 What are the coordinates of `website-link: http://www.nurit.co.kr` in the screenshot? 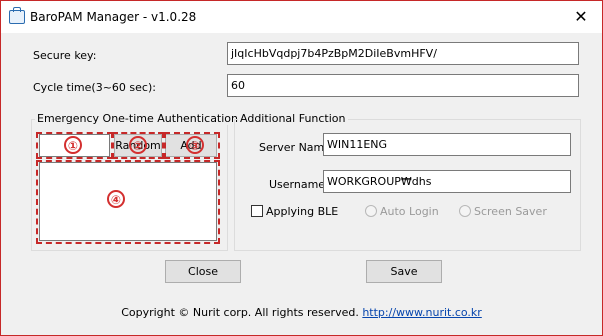 It's located at (421, 312).